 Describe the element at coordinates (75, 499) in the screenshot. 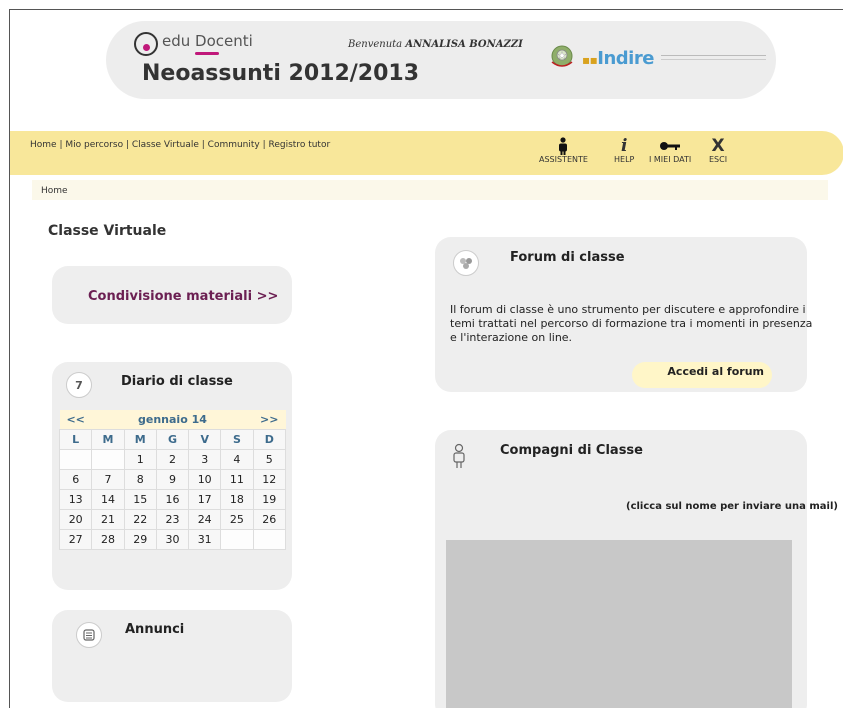

I see `calendar-day: 13` at that location.